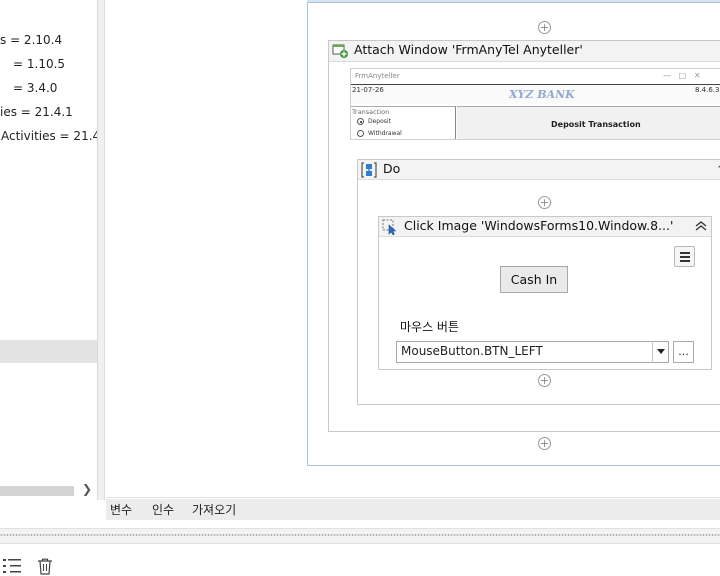 The width and height of the screenshot is (720, 576). I want to click on do-title: Do, so click(392, 168).